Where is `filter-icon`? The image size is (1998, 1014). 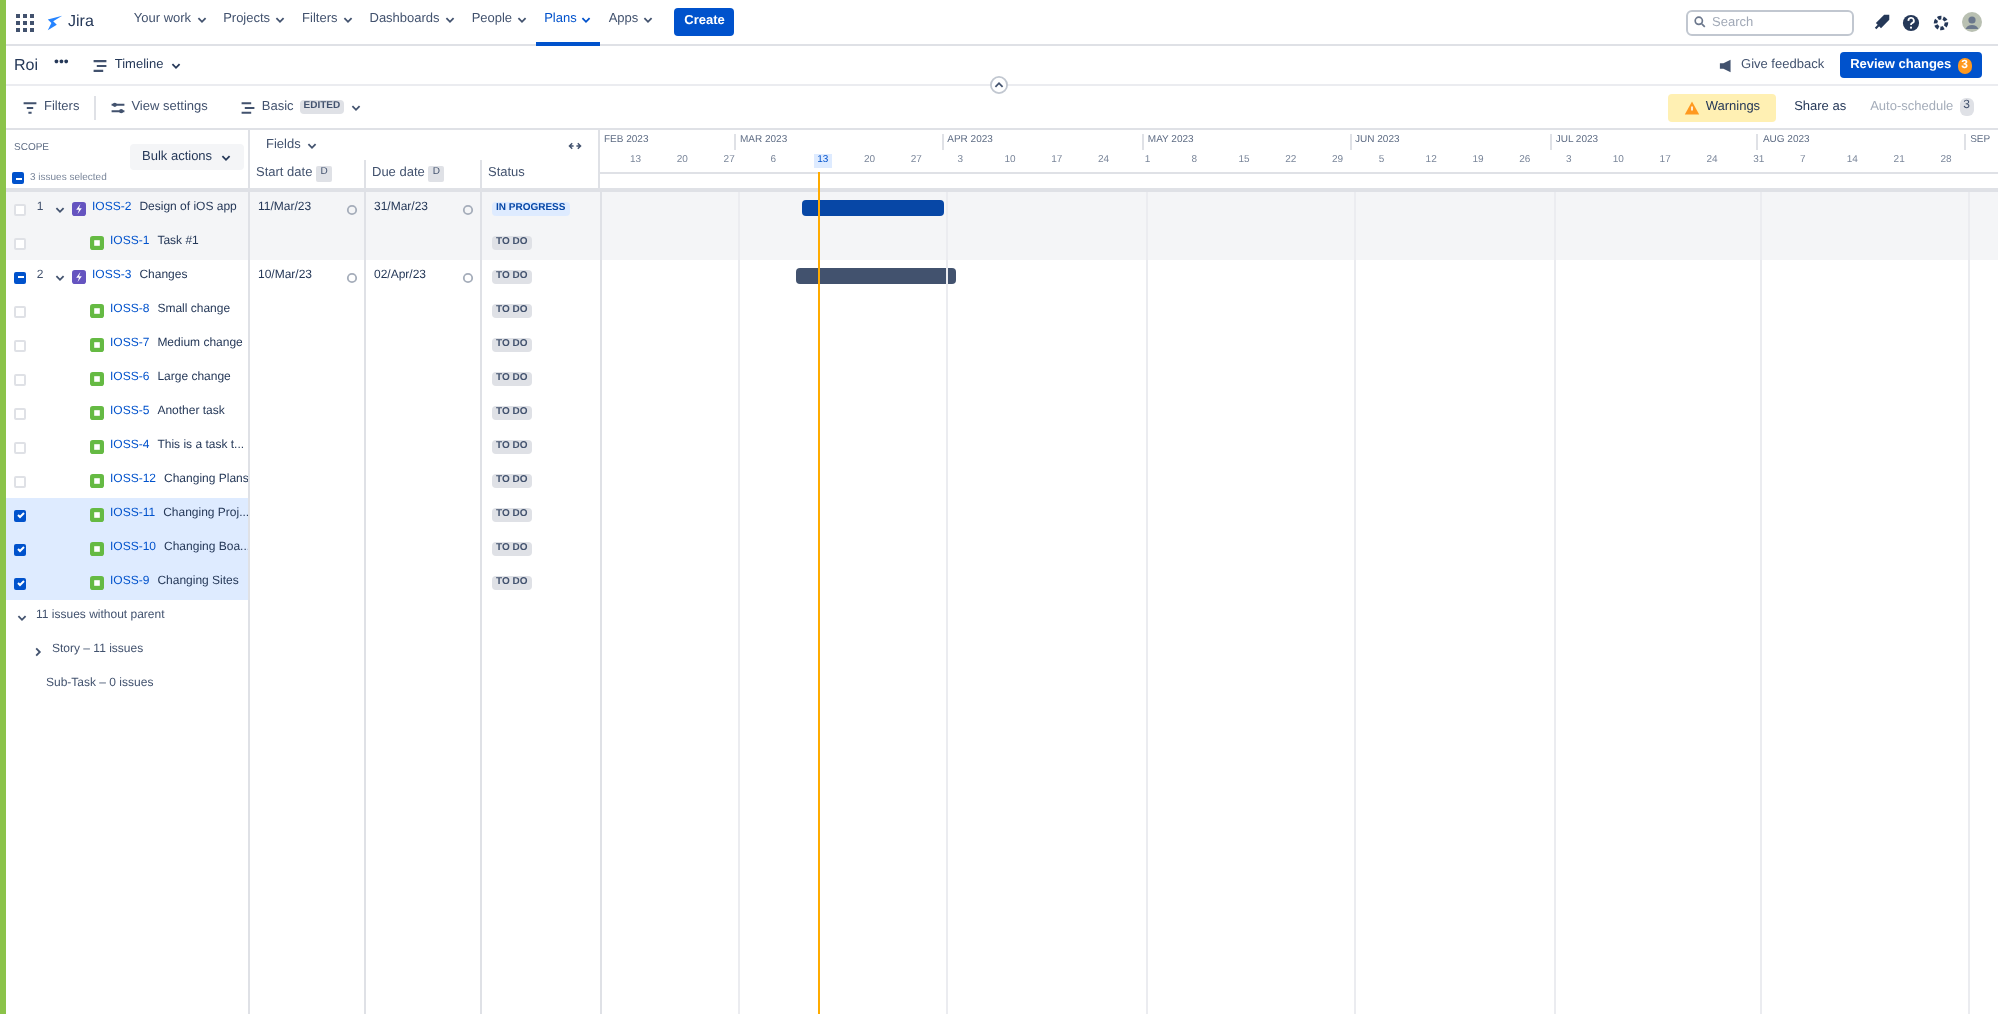
filter-icon is located at coordinates (30, 107).